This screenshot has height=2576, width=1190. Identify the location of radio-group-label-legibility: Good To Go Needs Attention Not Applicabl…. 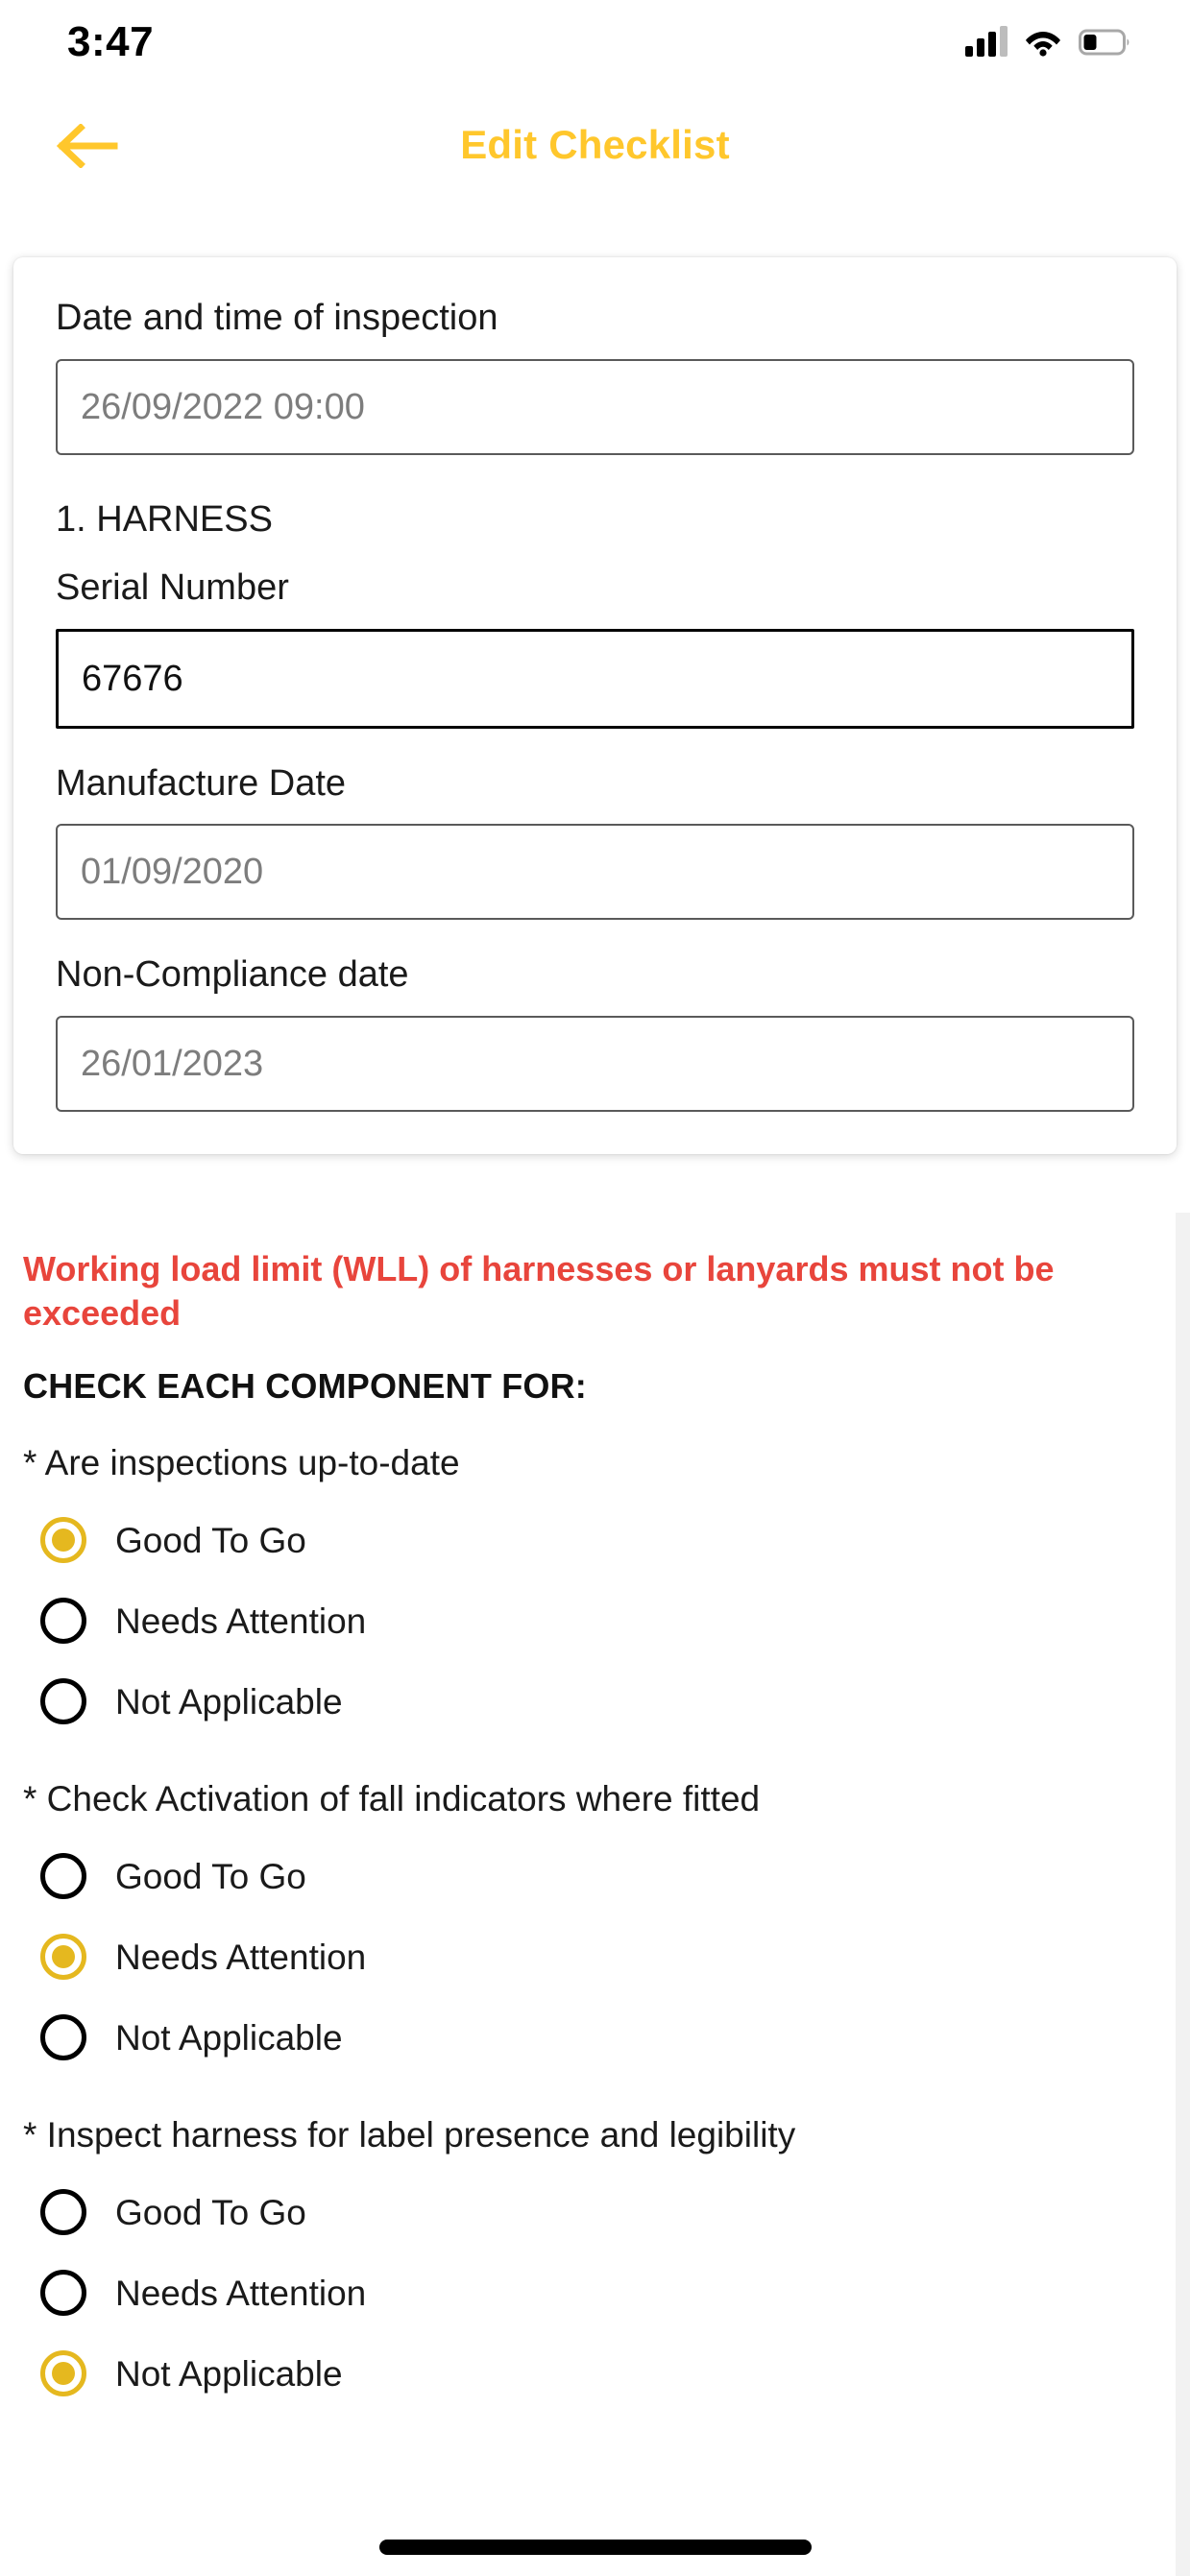
(585, 2293).